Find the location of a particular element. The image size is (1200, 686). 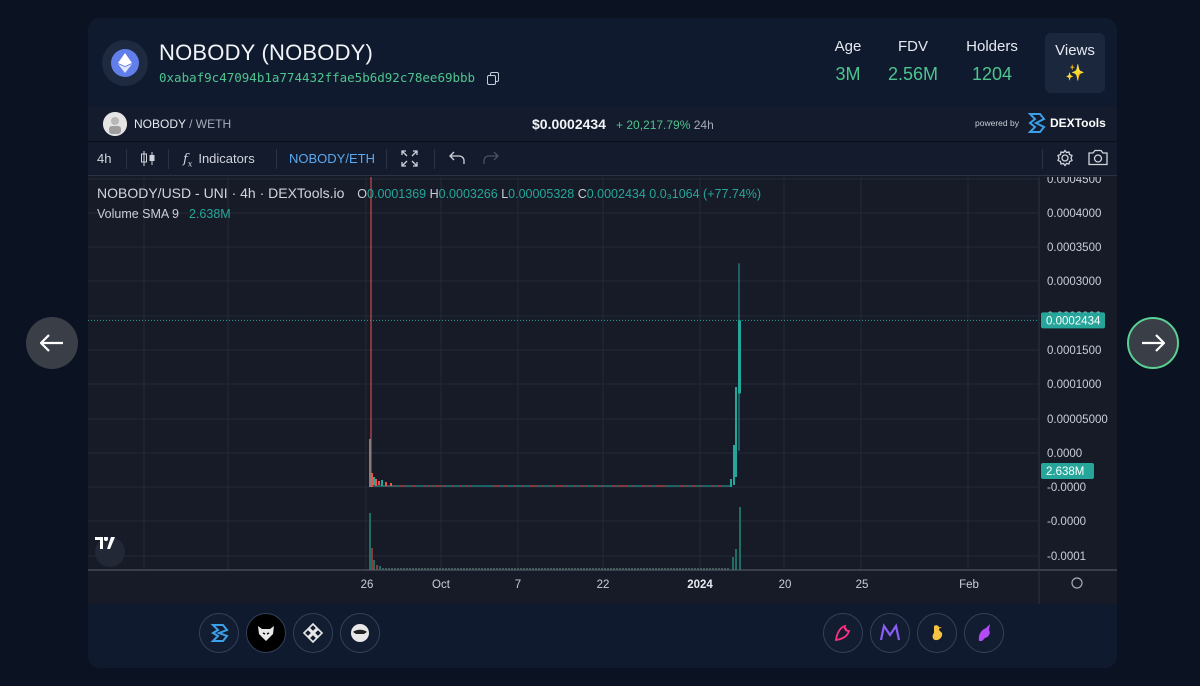

meta-icon is located at coordinates (890, 633).